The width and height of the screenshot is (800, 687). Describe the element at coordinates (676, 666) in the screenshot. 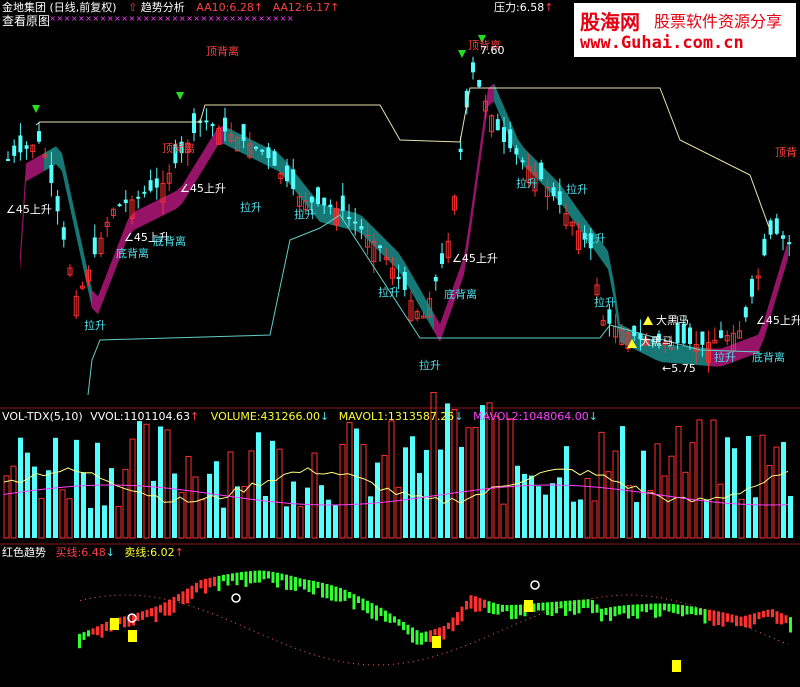

I see `signal-block` at that location.